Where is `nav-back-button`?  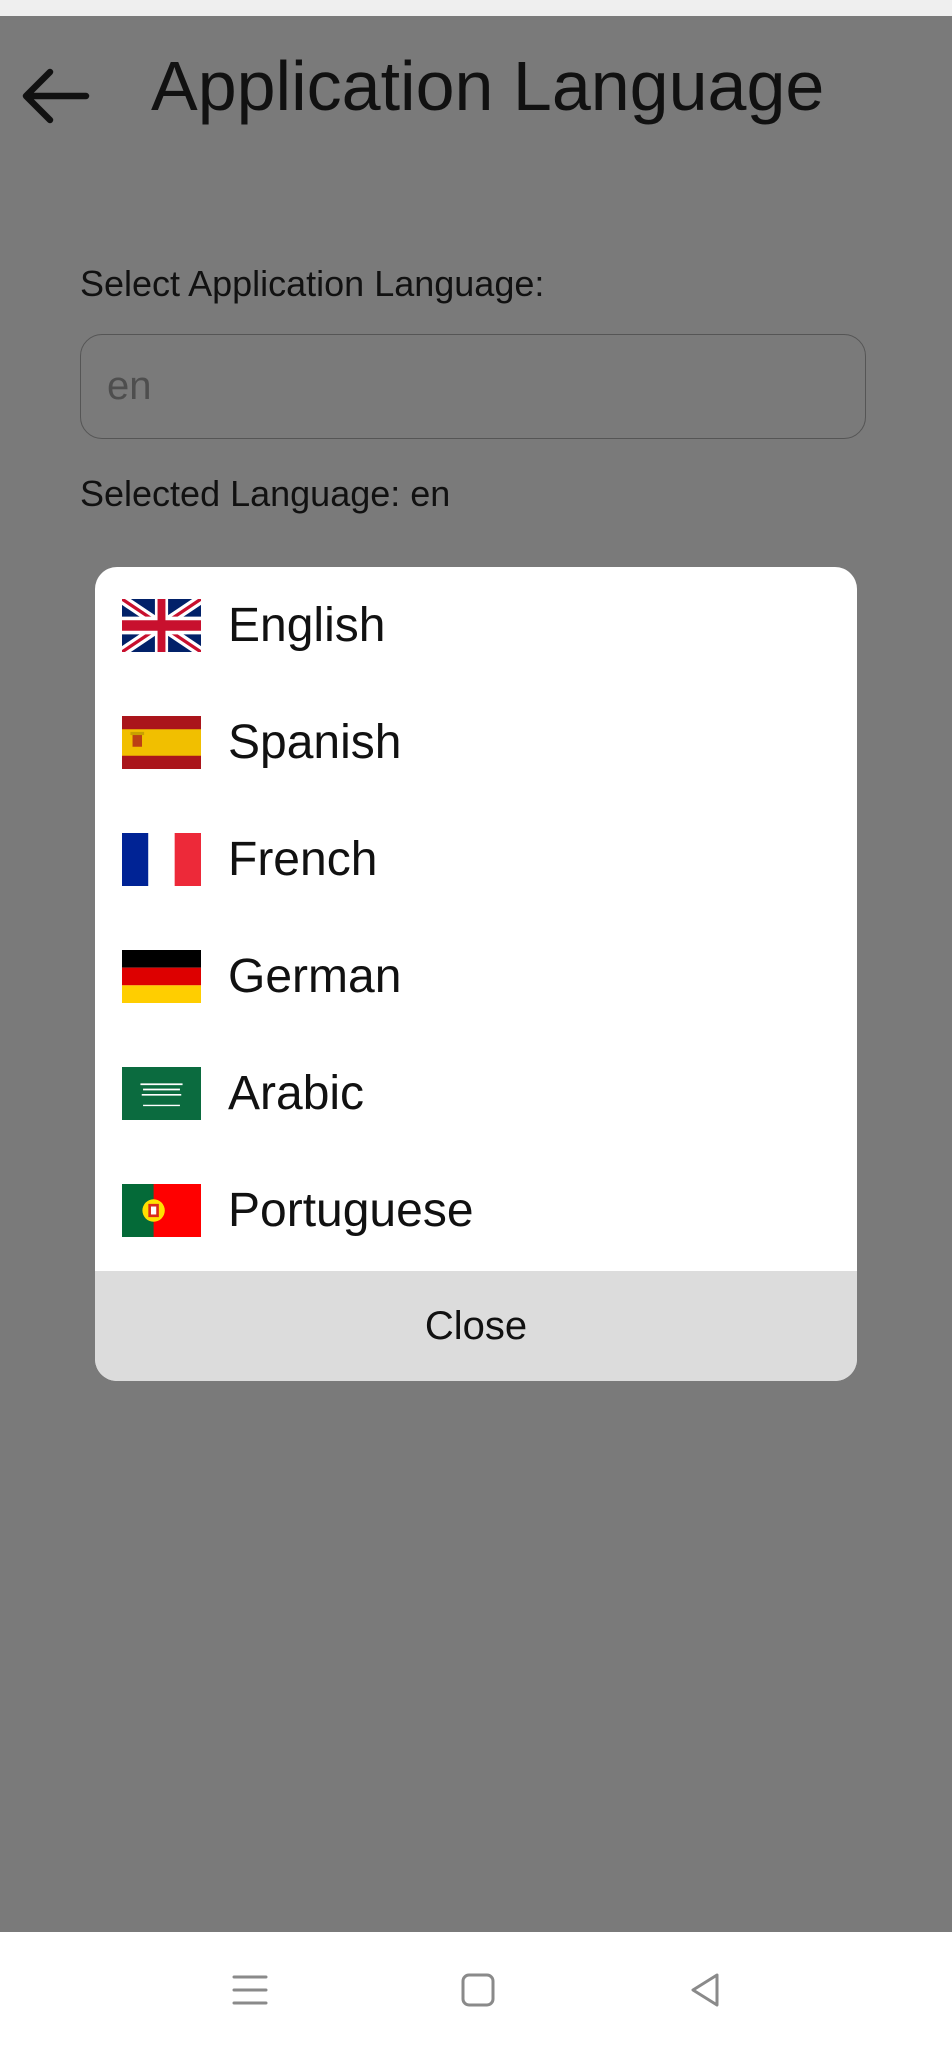 nav-back-button is located at coordinates (705, 1990).